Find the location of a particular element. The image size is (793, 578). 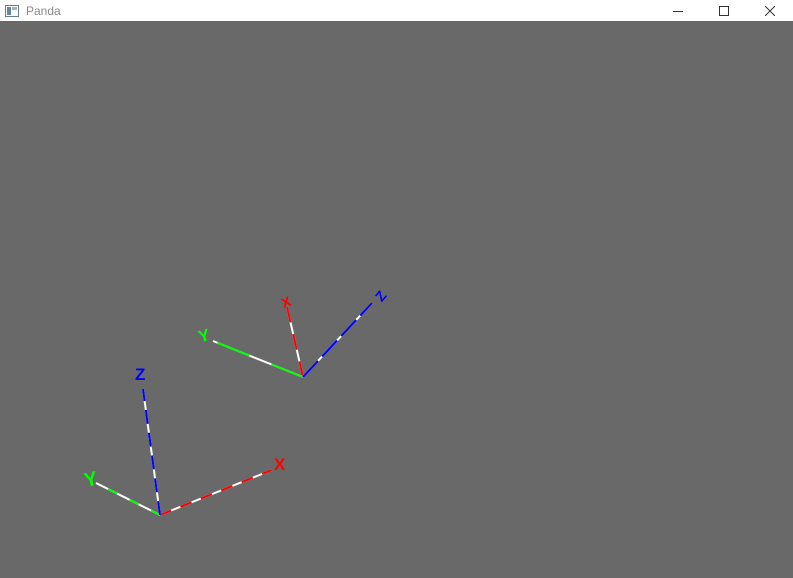

maximize-button is located at coordinates (724, 10).